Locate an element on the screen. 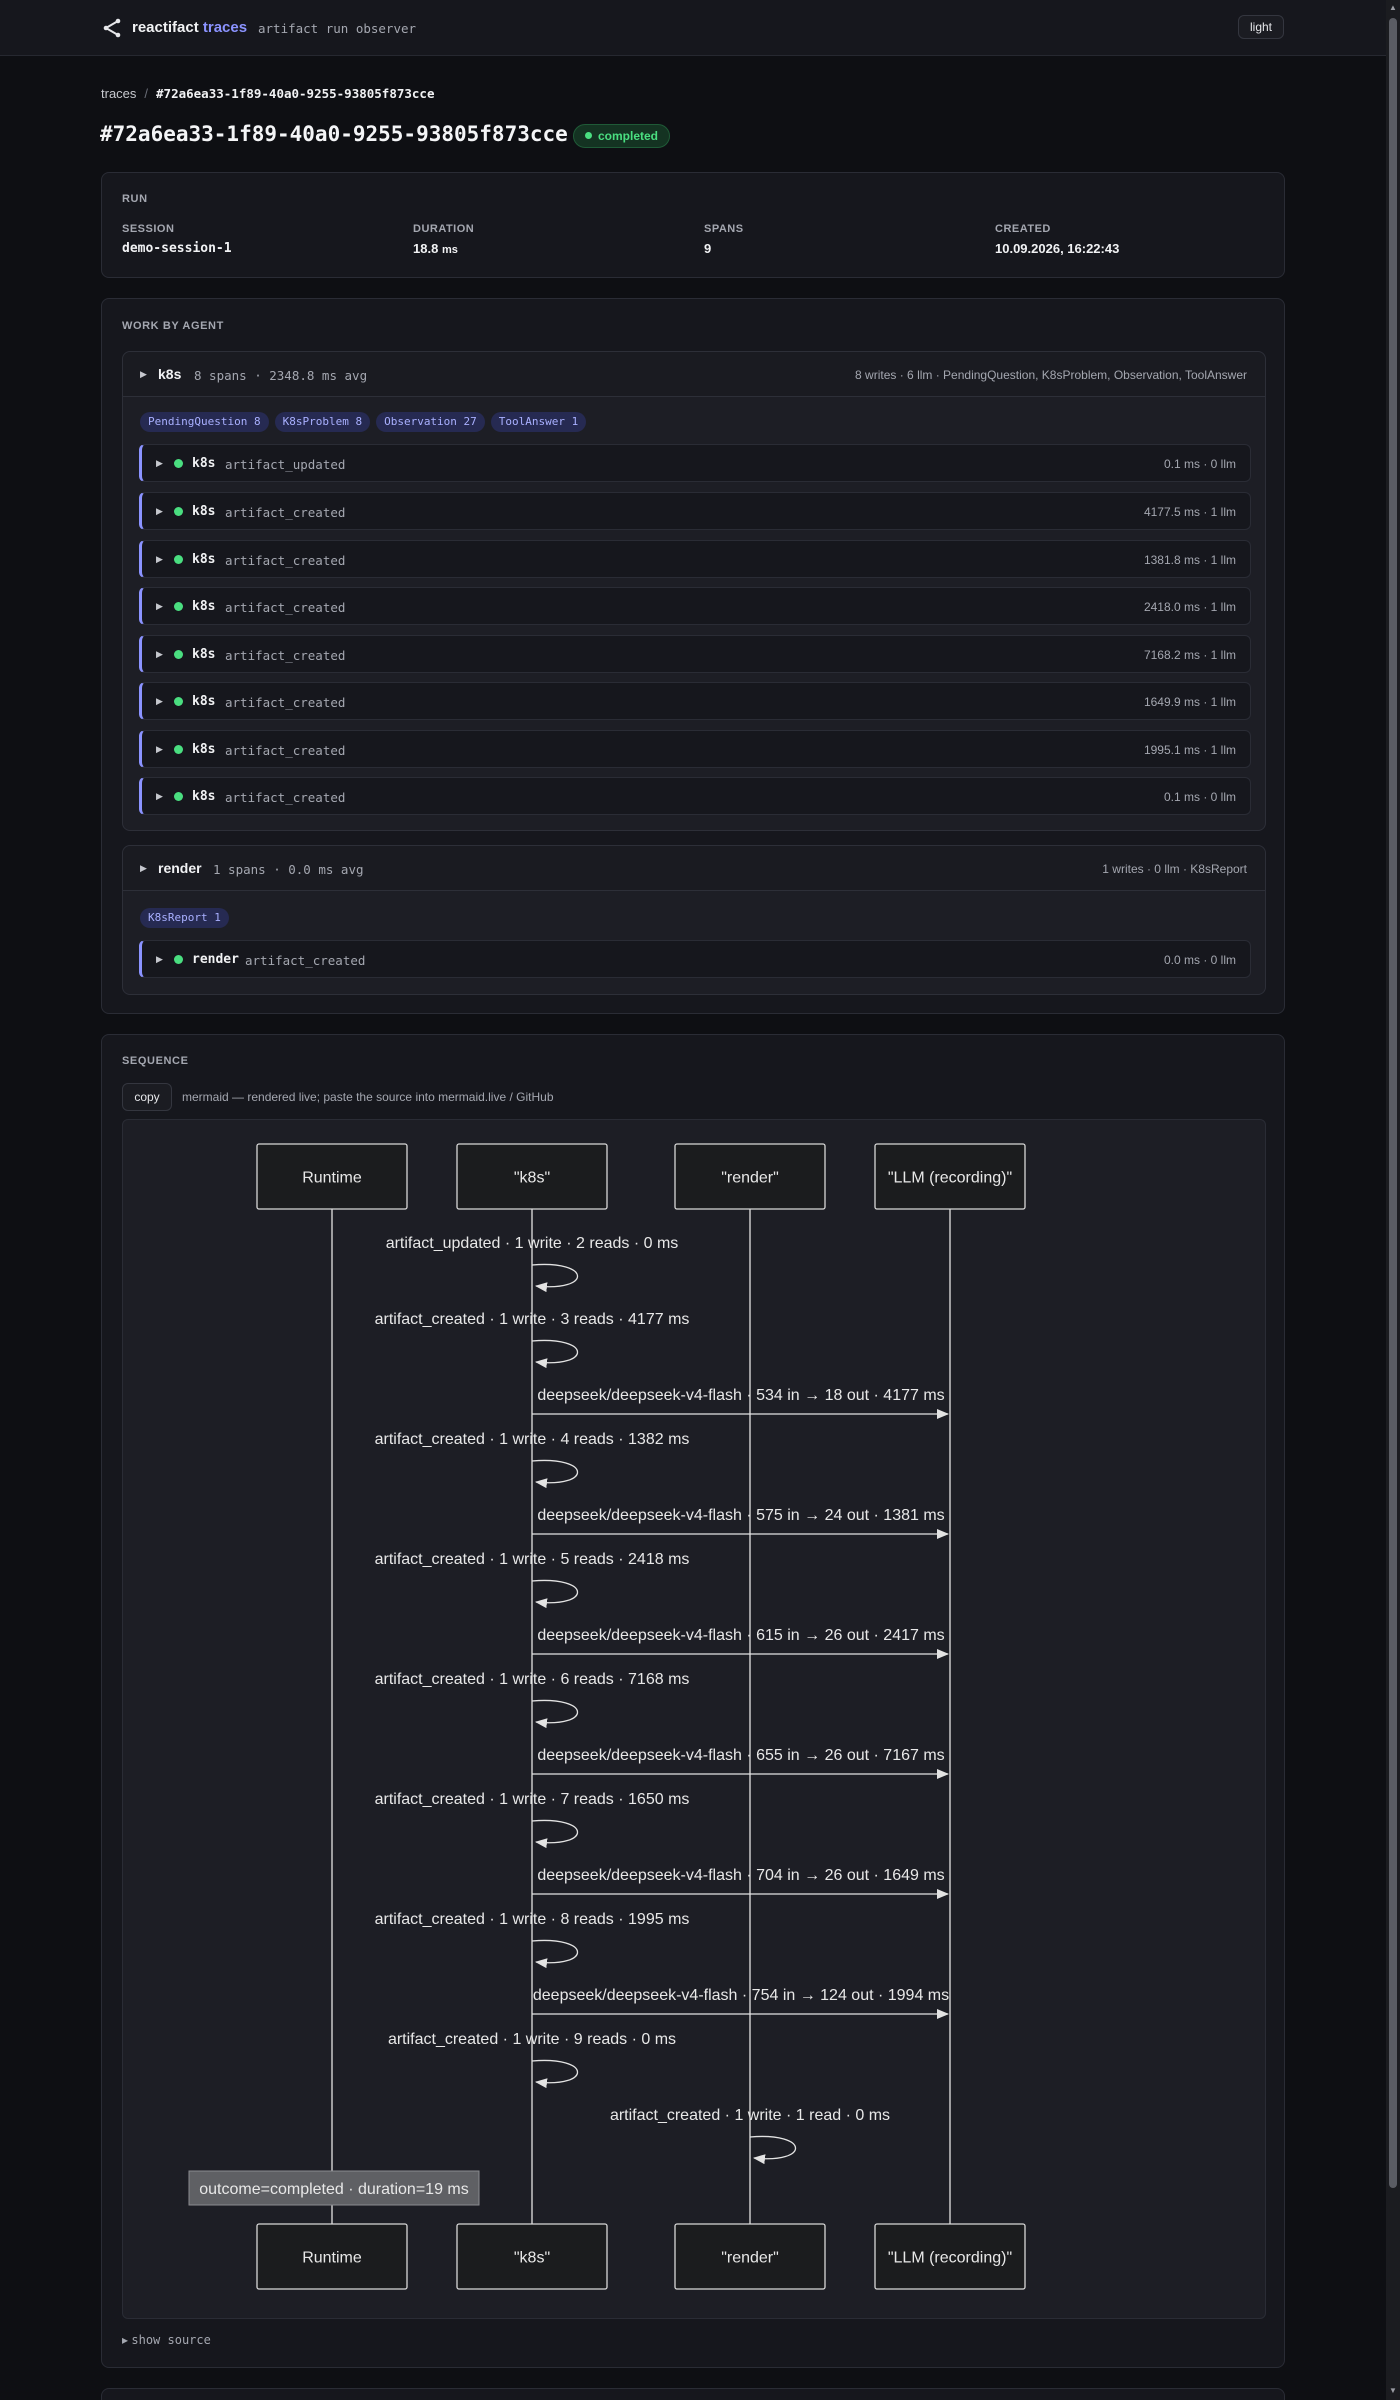  next-card is located at coordinates (693, 2394).